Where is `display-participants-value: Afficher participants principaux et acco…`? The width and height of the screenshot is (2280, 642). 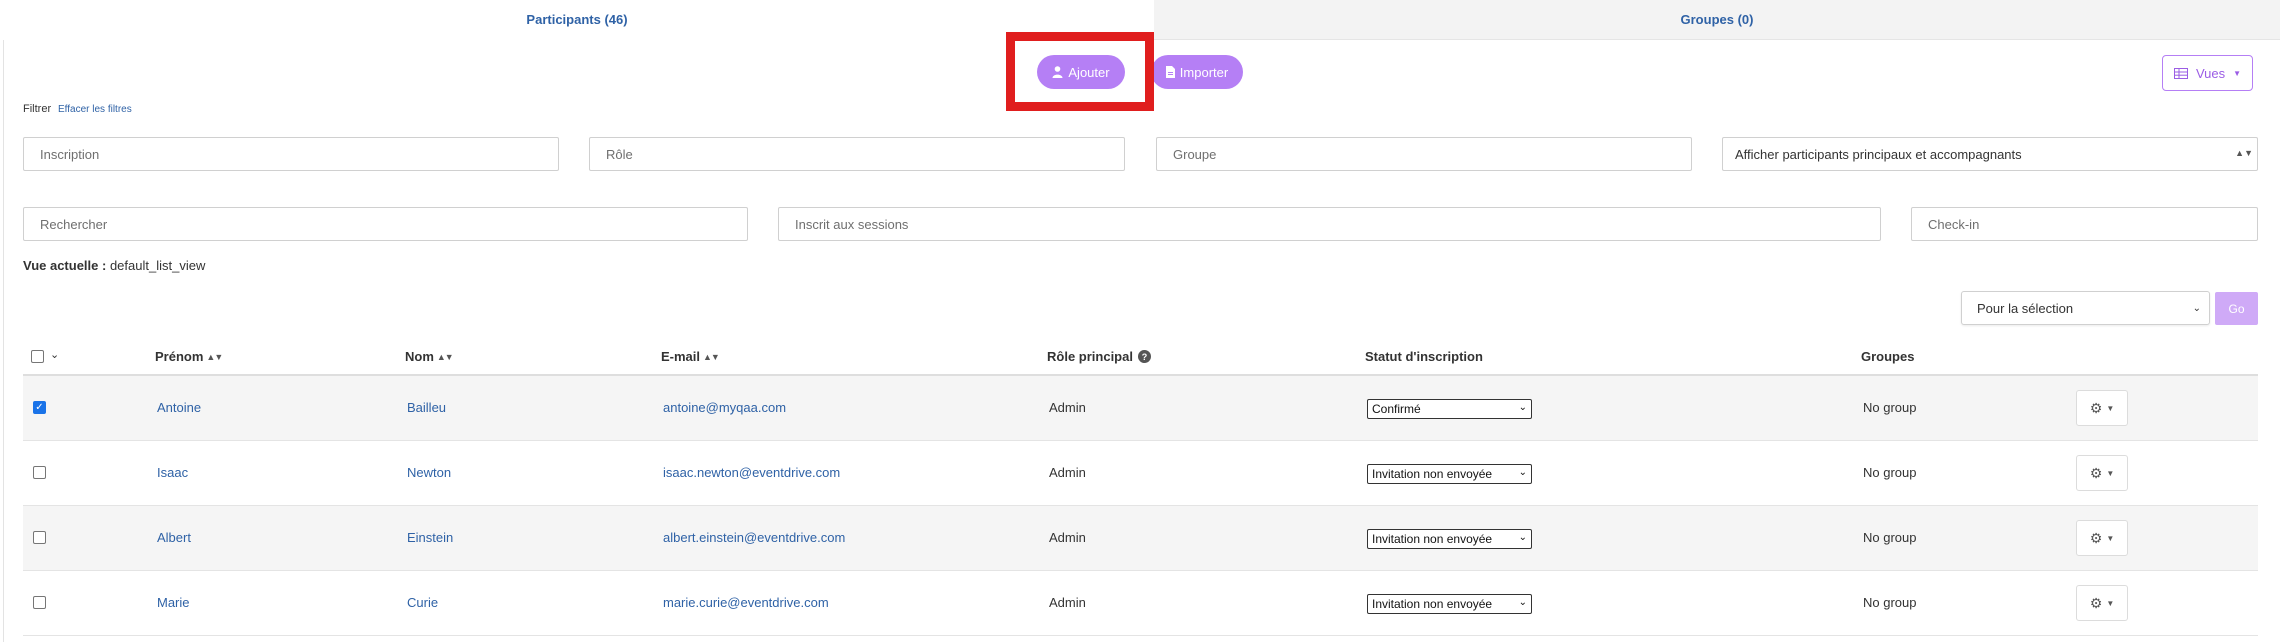 display-participants-value: Afficher participants principaux et acco… is located at coordinates (1878, 154).